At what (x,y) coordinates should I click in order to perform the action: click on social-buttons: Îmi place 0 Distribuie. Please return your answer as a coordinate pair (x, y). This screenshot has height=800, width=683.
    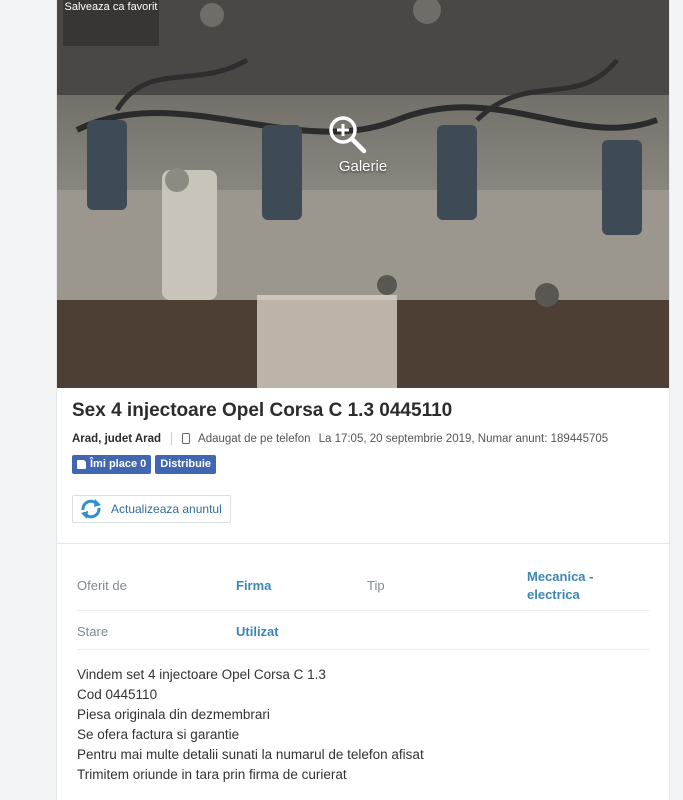
    Looking at the image, I should click on (144, 464).